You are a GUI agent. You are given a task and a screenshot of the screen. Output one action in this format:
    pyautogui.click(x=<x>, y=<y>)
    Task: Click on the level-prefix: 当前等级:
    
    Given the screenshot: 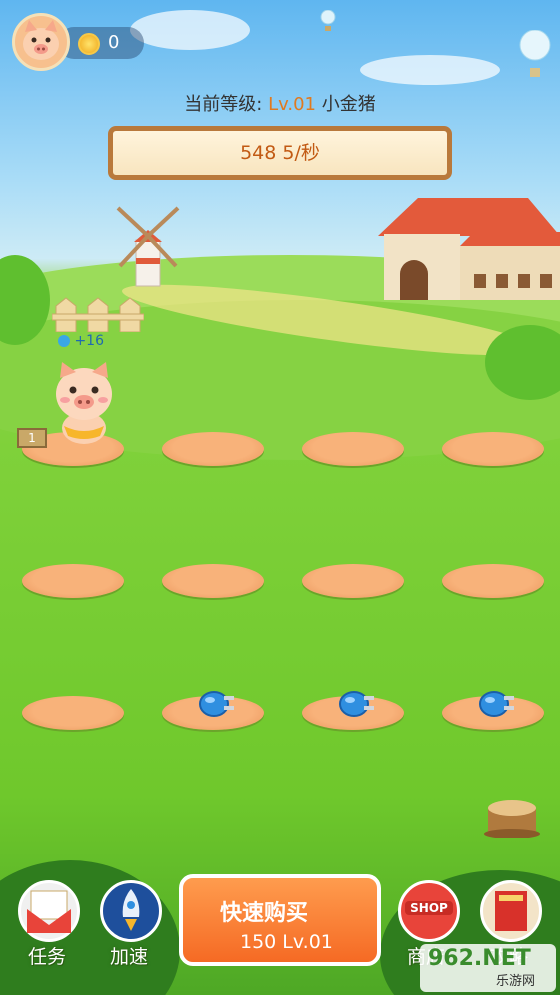 What is the action you would take?
    pyautogui.click(x=226, y=104)
    